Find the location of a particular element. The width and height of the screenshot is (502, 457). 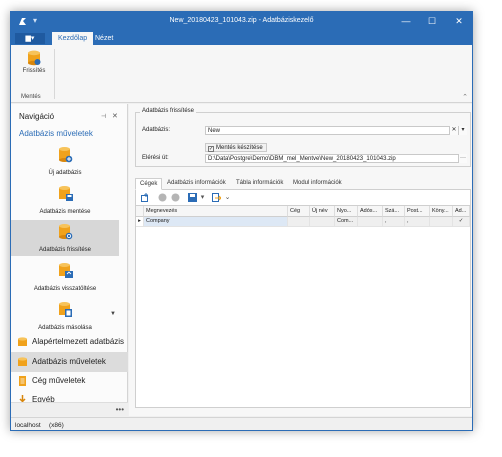

nav-item-save-database: Adatbázis mentése is located at coordinates (65, 200).